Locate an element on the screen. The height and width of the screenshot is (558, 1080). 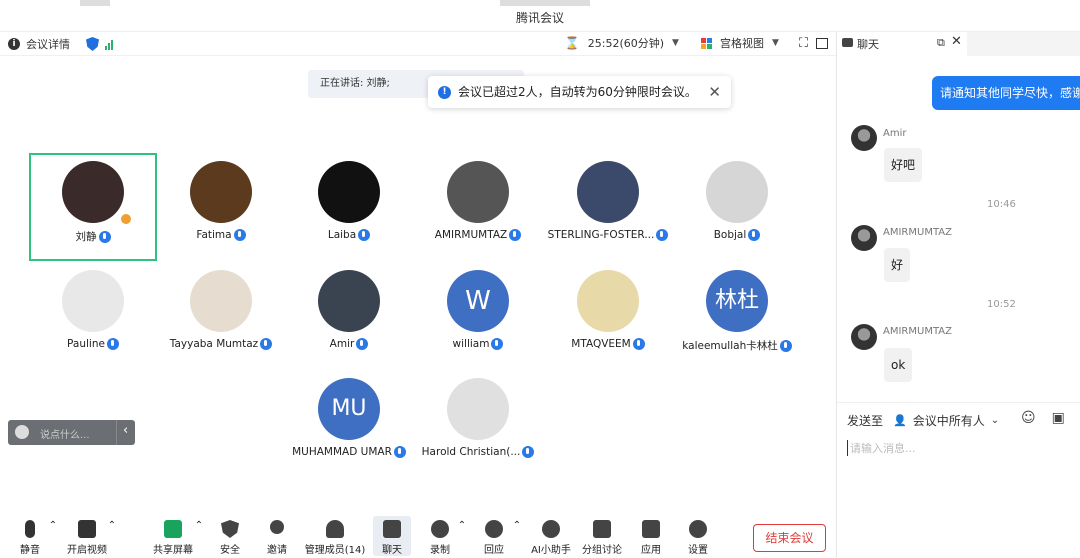
send-target-selector: 发送至 👤 会议中所有人 ⌄ is located at coordinates (923, 420).